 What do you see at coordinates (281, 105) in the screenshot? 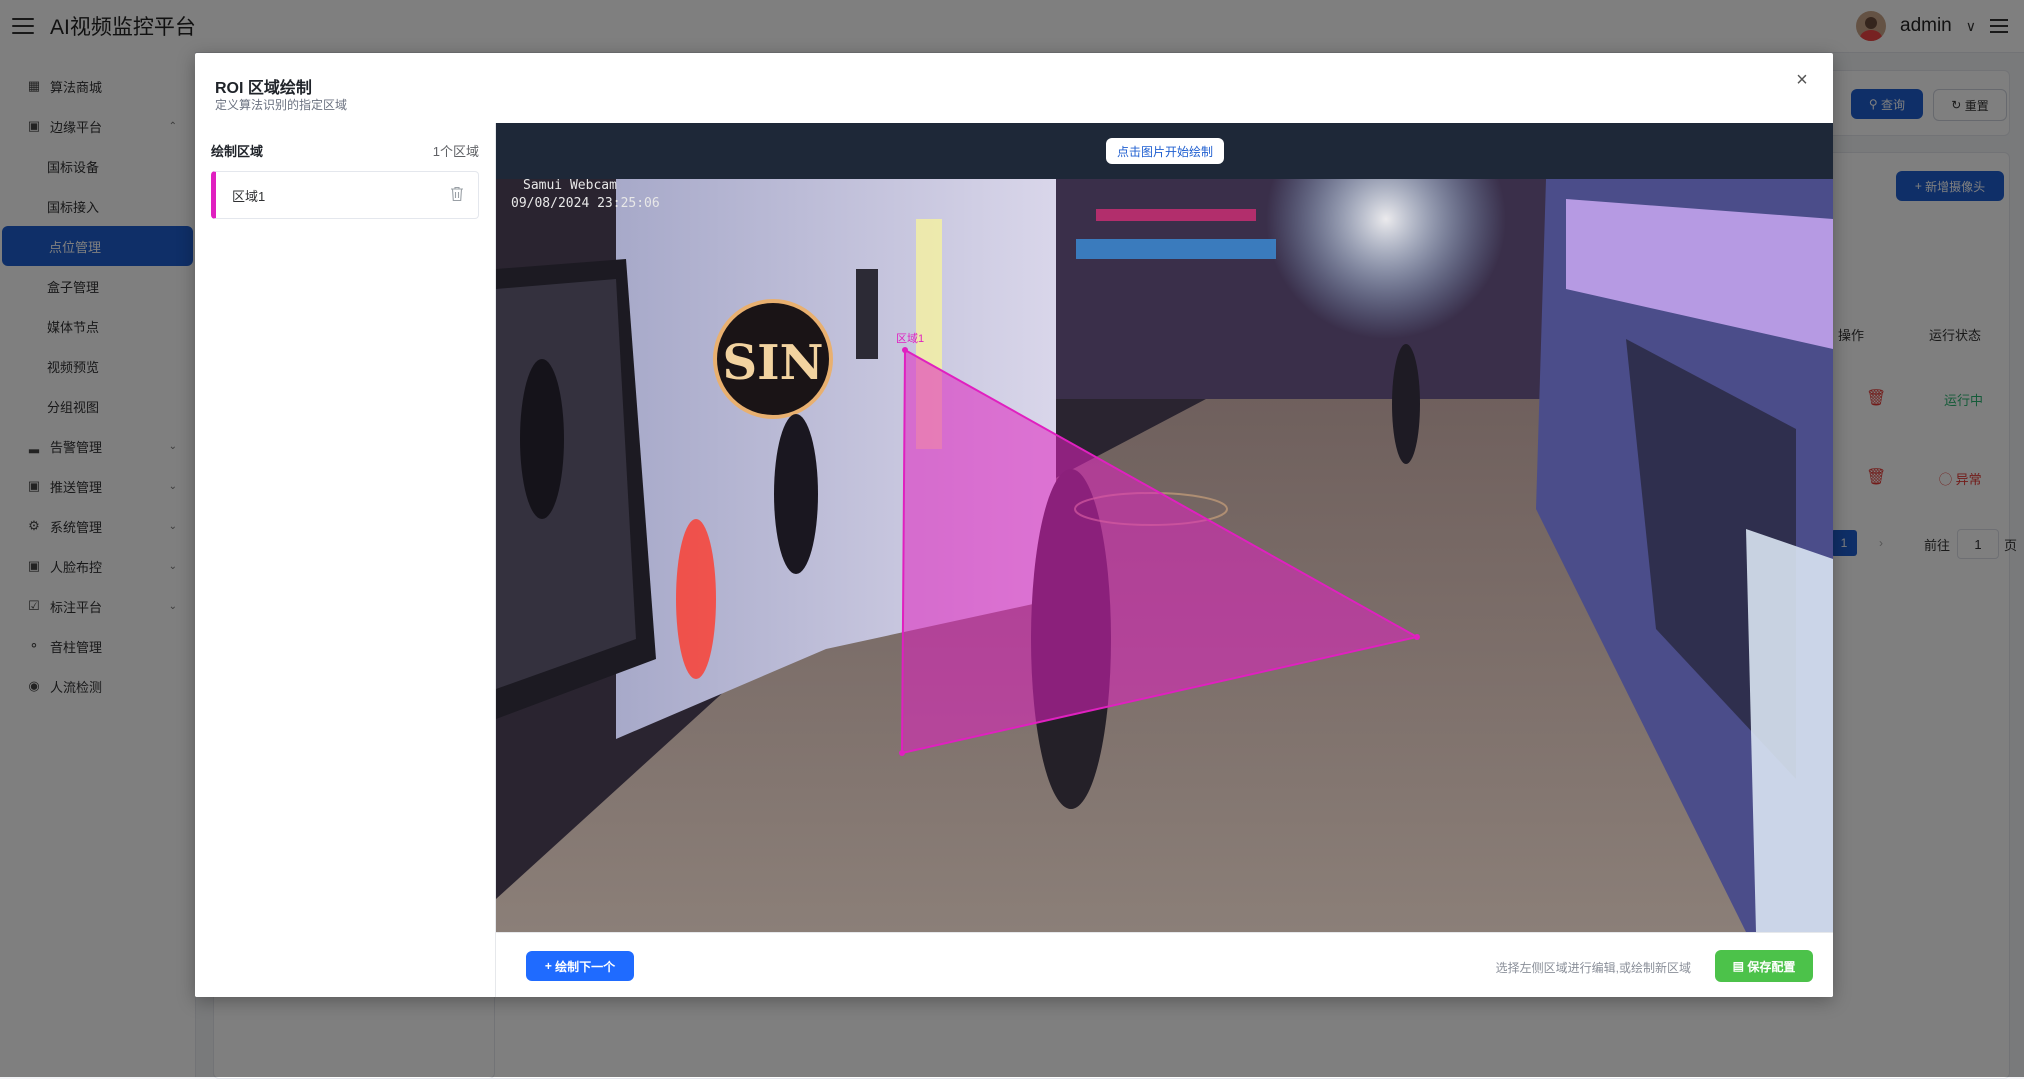
I see `dialog-subtitle: 定义算法识别的指定区域` at bounding box center [281, 105].